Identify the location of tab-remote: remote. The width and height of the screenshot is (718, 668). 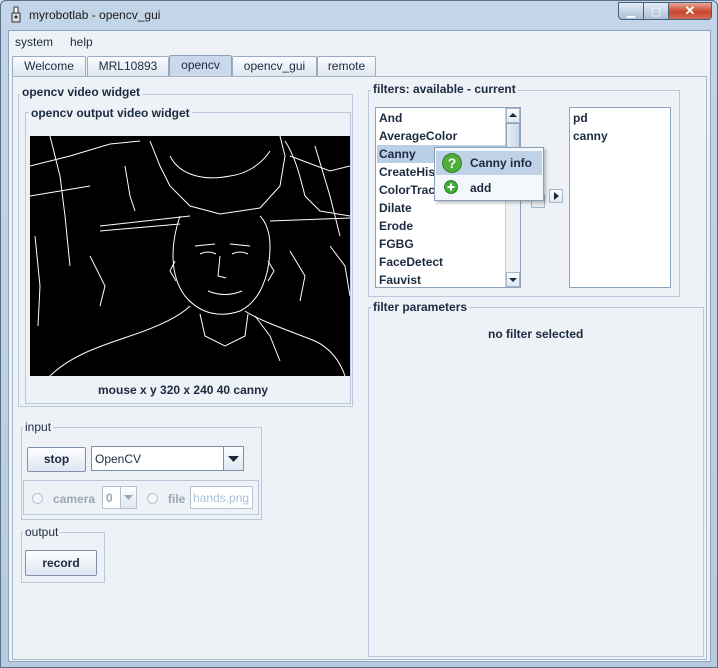
(346, 66).